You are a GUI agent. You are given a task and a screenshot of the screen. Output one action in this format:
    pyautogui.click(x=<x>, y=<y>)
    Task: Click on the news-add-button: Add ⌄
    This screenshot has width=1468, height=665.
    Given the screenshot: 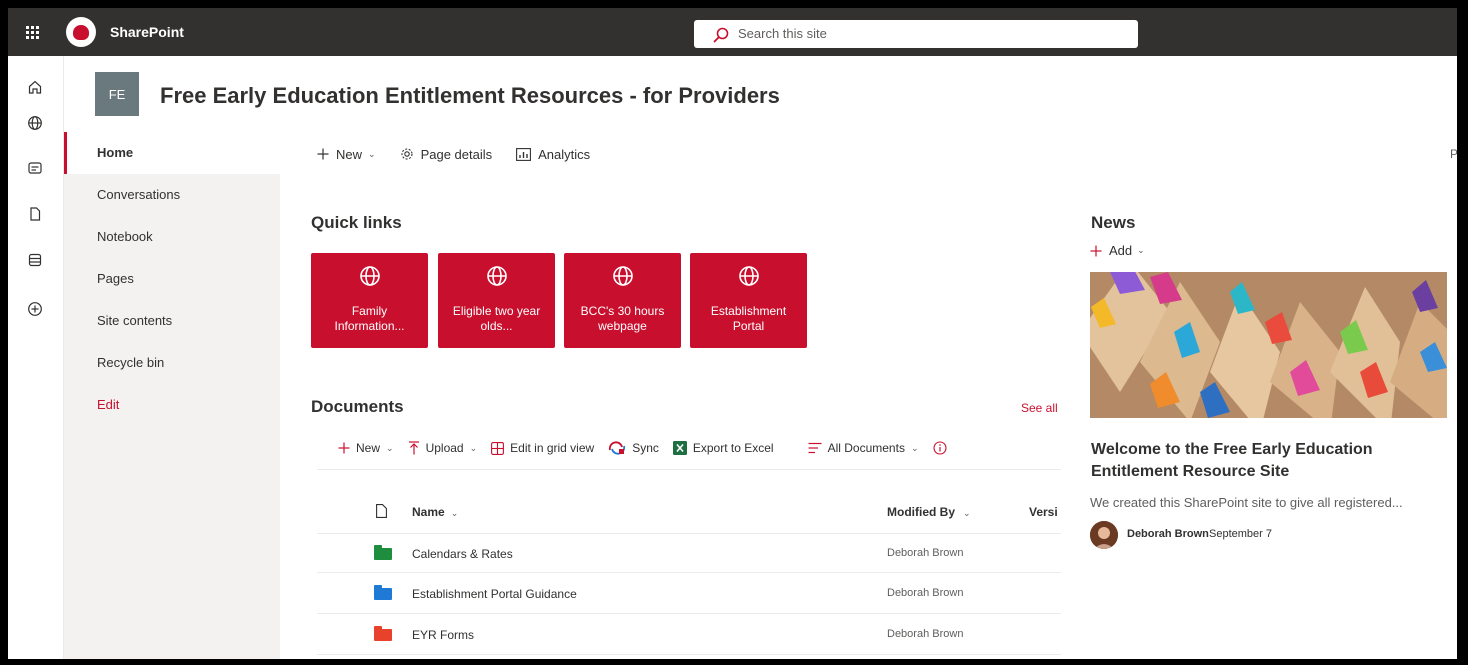 What is the action you would take?
    pyautogui.click(x=1117, y=250)
    